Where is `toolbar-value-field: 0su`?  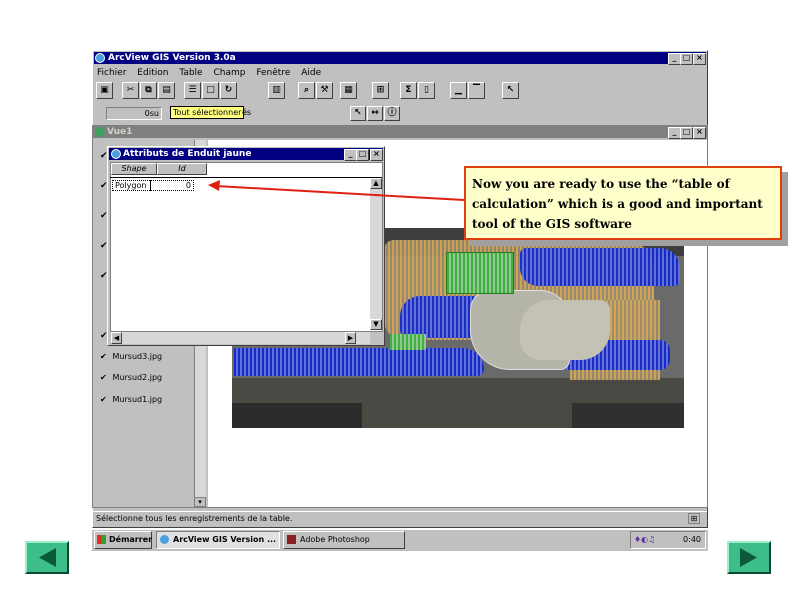
toolbar-value-field: 0su is located at coordinates (134, 113).